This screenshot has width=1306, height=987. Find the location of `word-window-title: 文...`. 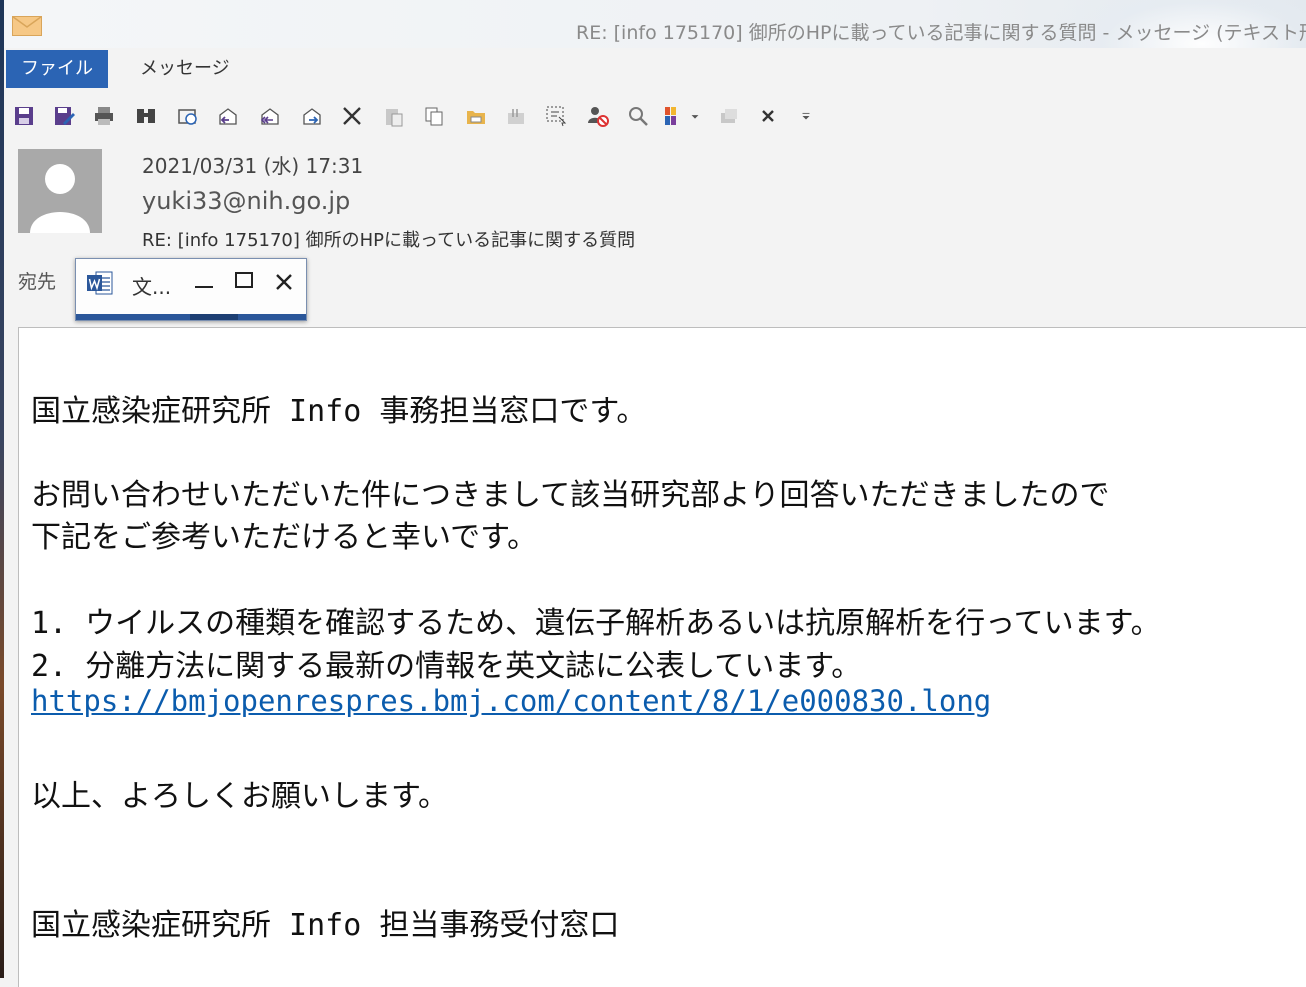

word-window-title: 文... is located at coordinates (152, 287).